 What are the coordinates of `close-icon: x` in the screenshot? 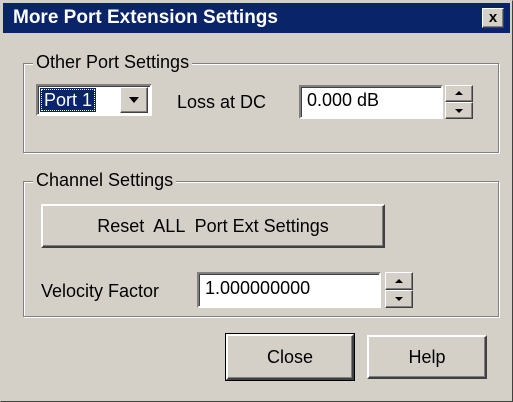 It's located at (493, 17).